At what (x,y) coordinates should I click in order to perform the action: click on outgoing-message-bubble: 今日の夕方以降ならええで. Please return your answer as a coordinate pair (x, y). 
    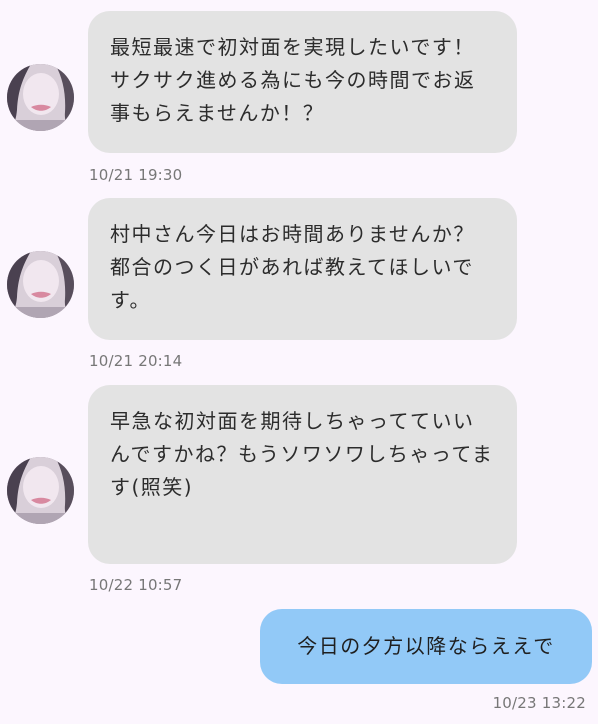
    Looking at the image, I should click on (426, 646).